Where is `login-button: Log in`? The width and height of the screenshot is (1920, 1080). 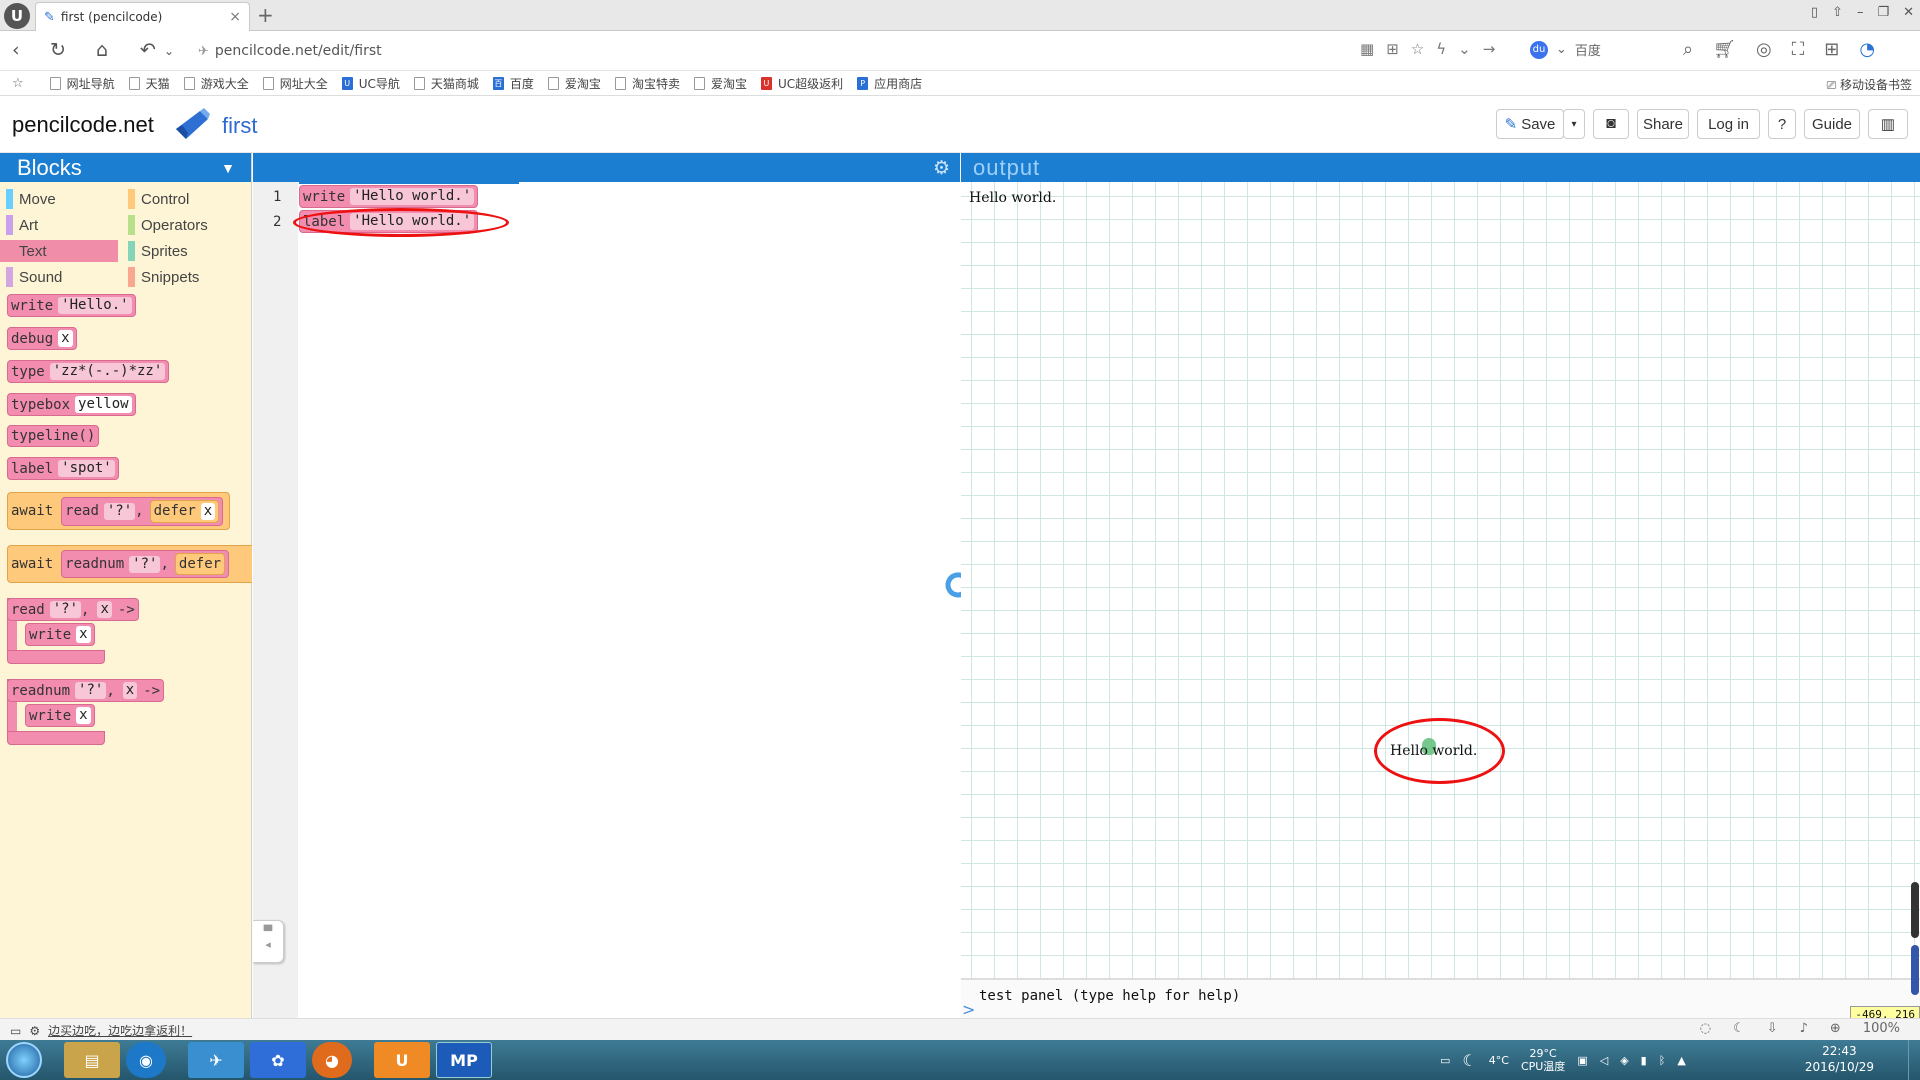 login-button: Log in is located at coordinates (1728, 124).